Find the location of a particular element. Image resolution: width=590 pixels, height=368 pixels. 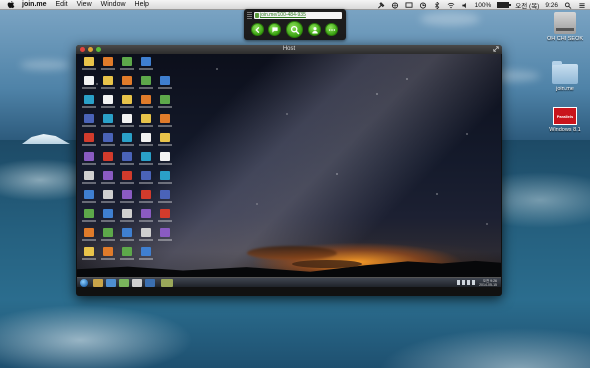

spotlight-search-icon is located at coordinates (568, 5).